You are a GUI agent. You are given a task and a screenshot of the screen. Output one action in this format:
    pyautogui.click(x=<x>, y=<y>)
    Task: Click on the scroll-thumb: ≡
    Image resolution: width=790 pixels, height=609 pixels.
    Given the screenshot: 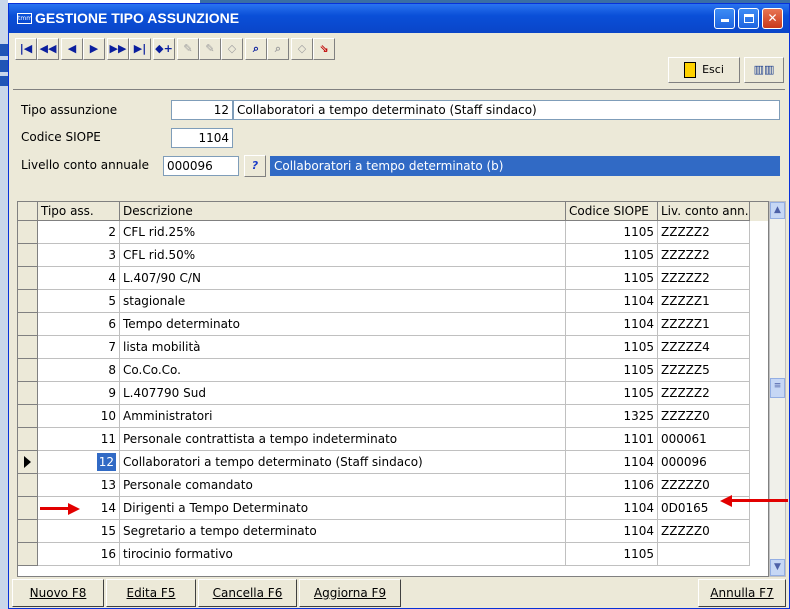 What is the action you would take?
    pyautogui.click(x=777, y=388)
    